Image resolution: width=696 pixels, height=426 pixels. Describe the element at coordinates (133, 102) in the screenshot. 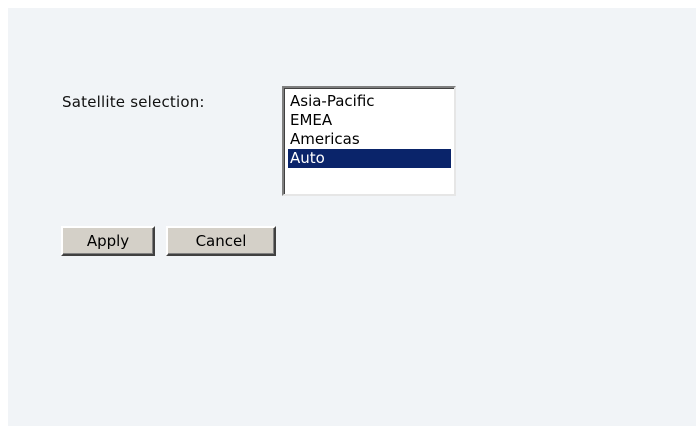

I see `satellite-selection-label: Satellite selection:` at that location.